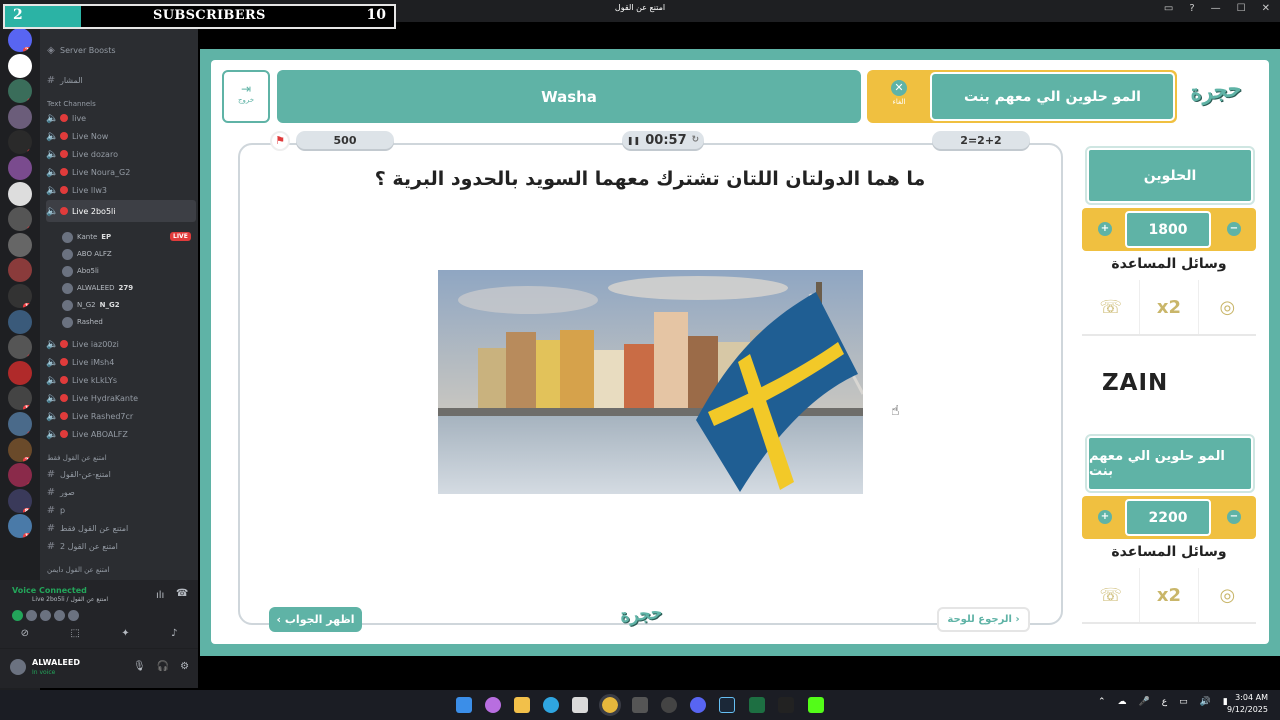 Image resolution: width=1280 pixels, height=720 pixels. I want to click on microphone-icon: 🎙, so click(139, 666).